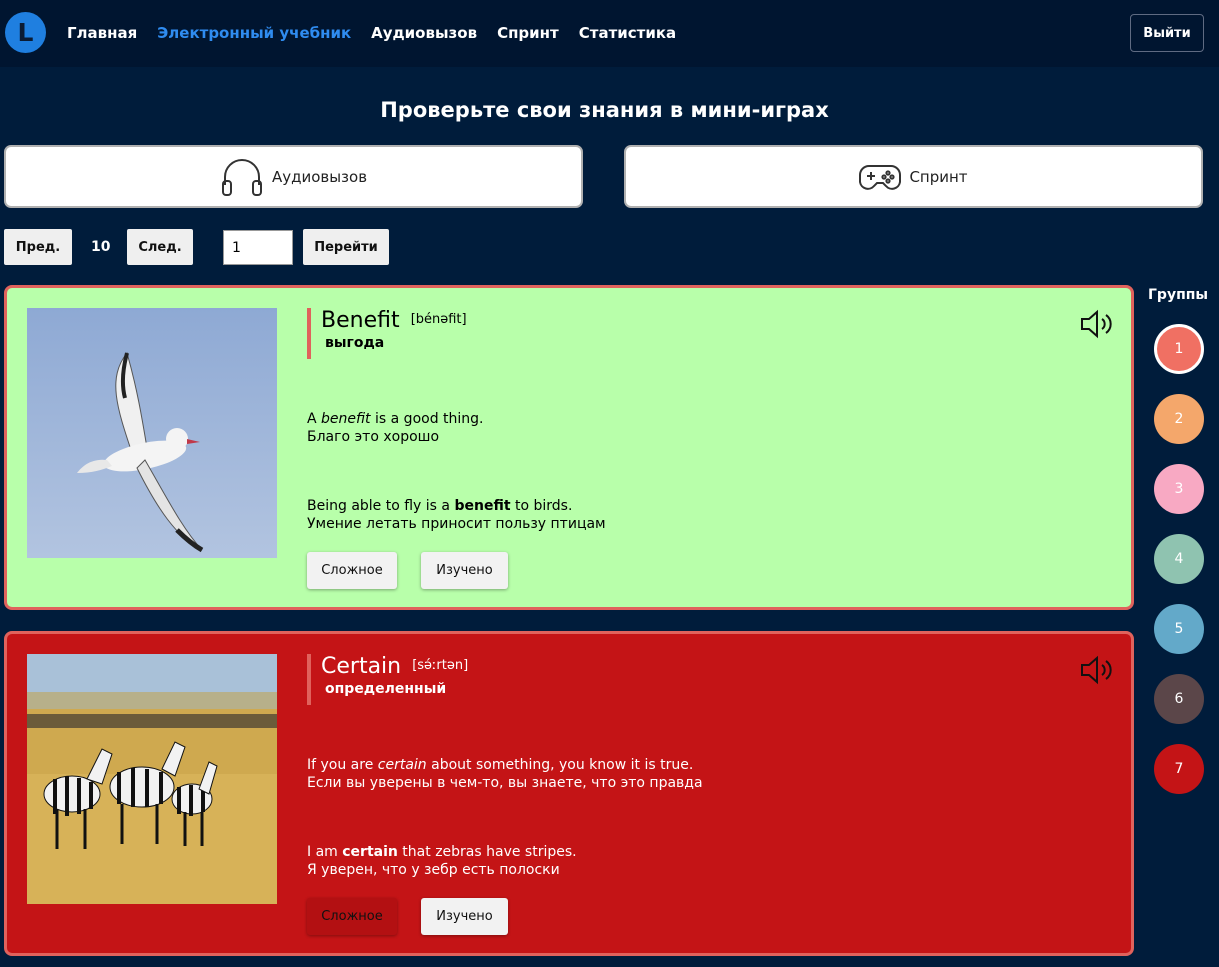 The image size is (1219, 967). What do you see at coordinates (456, 524) in the screenshot?
I see `example-translation: Умение летать приносит пользу птицам` at bounding box center [456, 524].